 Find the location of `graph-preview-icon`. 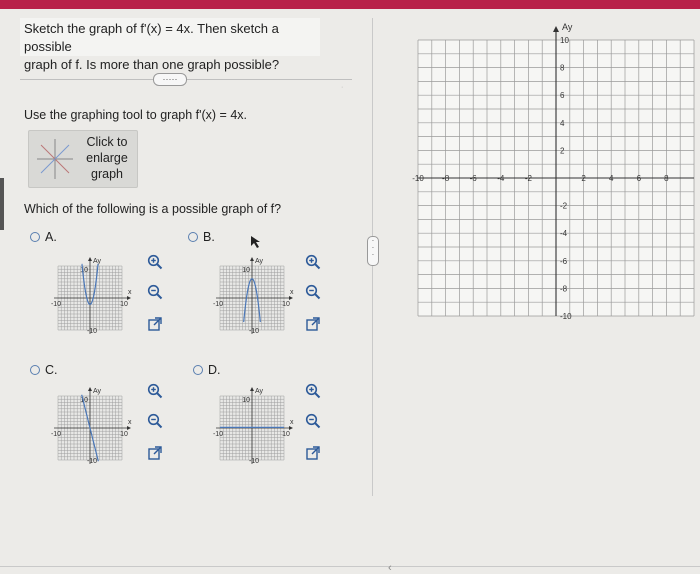

graph-preview-icon is located at coordinates (55, 159).